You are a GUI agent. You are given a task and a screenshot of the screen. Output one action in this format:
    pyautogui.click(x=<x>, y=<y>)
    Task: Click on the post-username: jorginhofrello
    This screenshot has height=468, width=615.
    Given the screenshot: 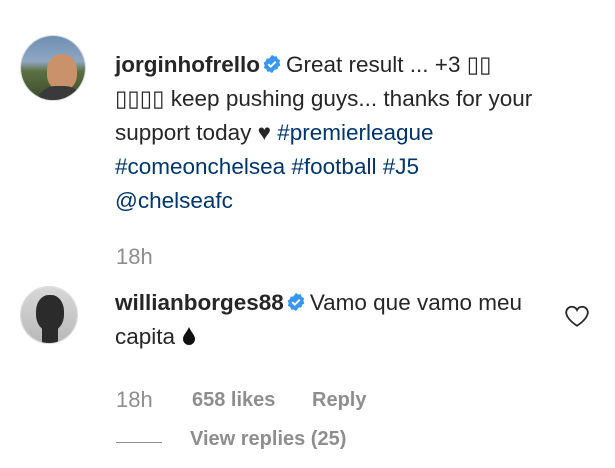 What is the action you would take?
    pyautogui.click(x=187, y=64)
    